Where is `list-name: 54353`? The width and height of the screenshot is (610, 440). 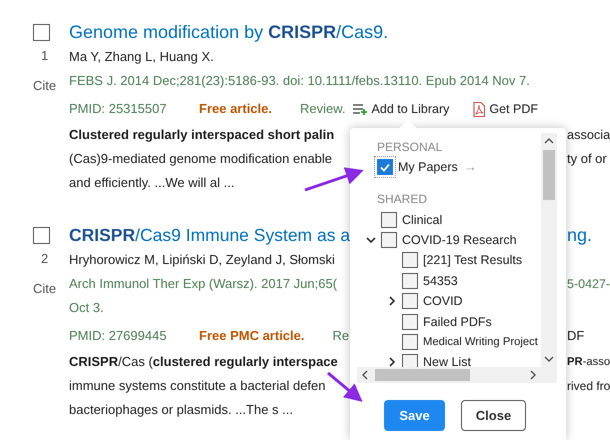
list-name: 54353 is located at coordinates (440, 280).